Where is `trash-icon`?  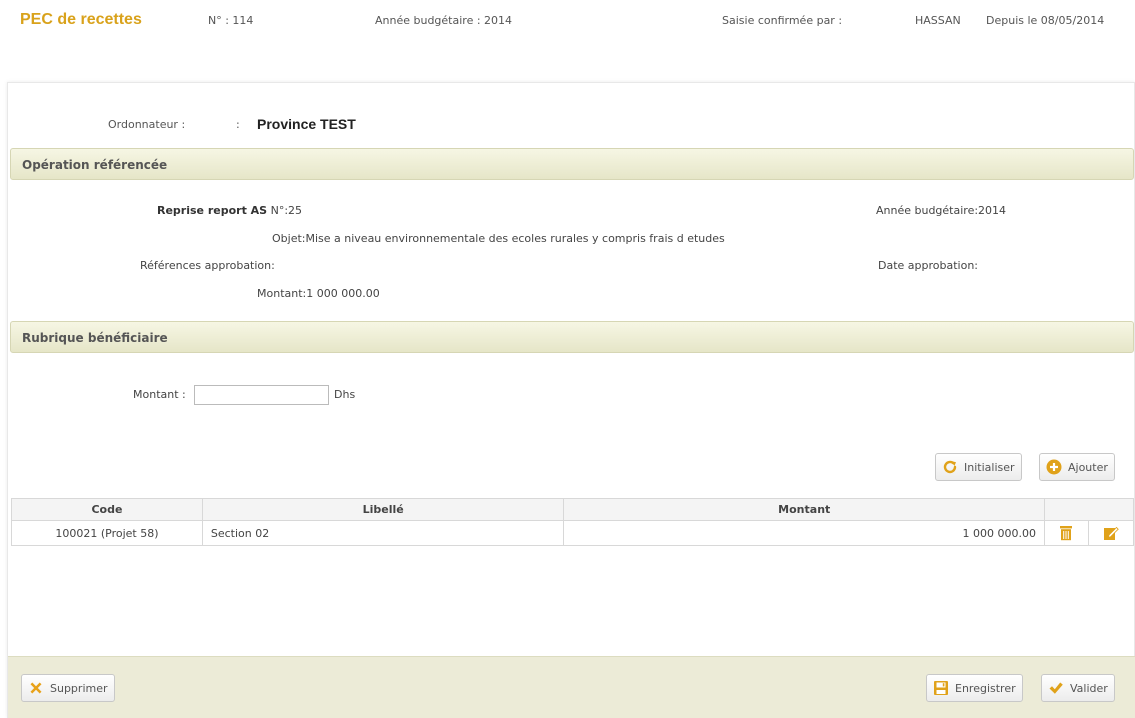
trash-icon is located at coordinates (1067, 533).